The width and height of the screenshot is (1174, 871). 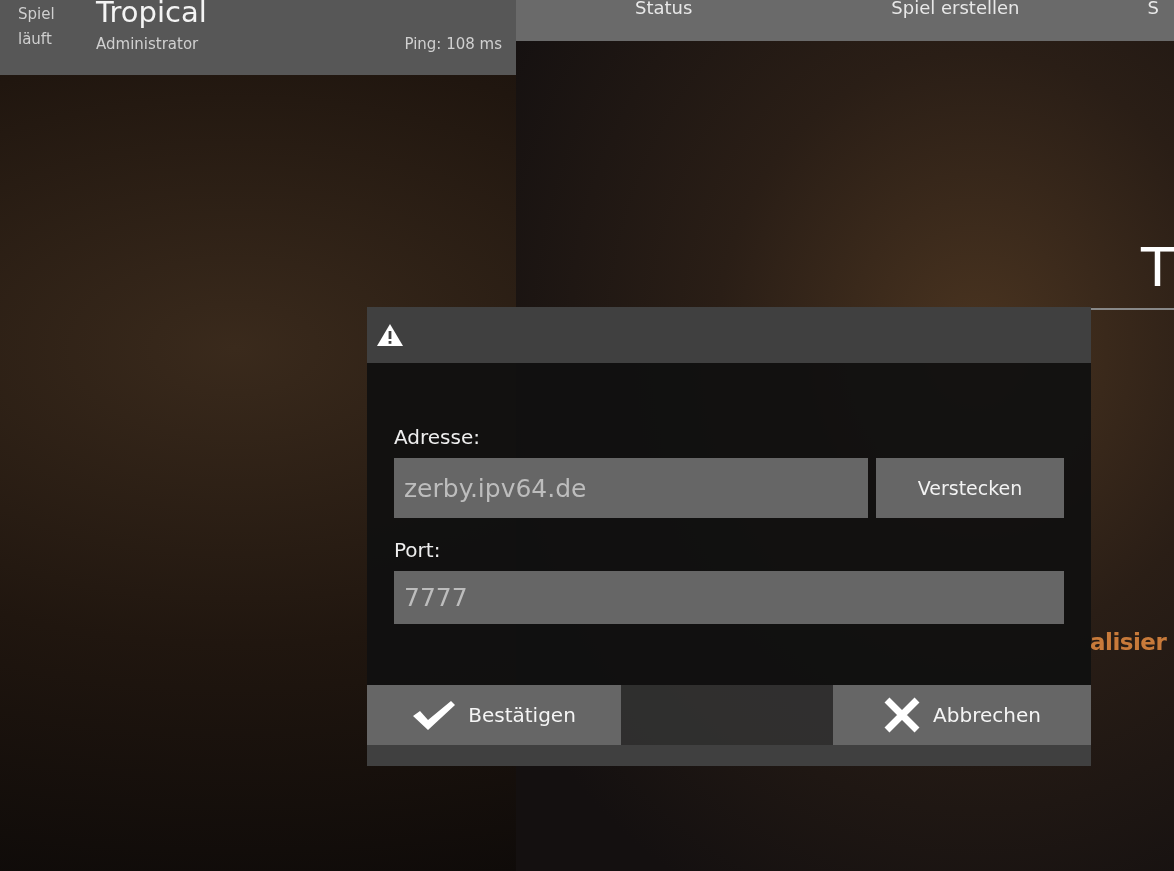 What do you see at coordinates (1153, 8) in the screenshot?
I see `tab: S` at bounding box center [1153, 8].